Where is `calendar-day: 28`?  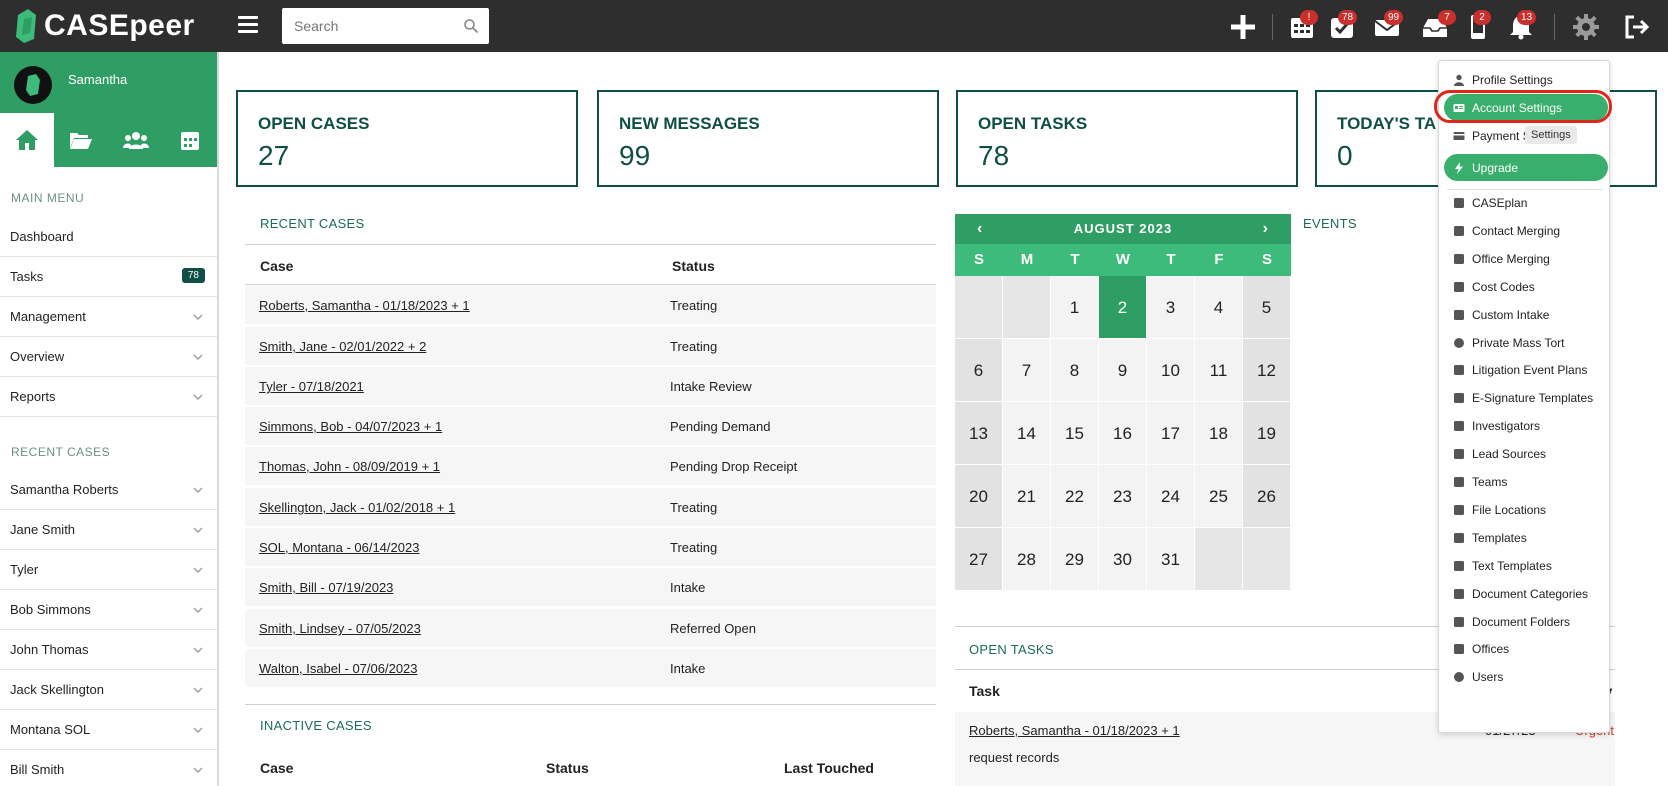
calendar-day: 28 is located at coordinates (1027, 559).